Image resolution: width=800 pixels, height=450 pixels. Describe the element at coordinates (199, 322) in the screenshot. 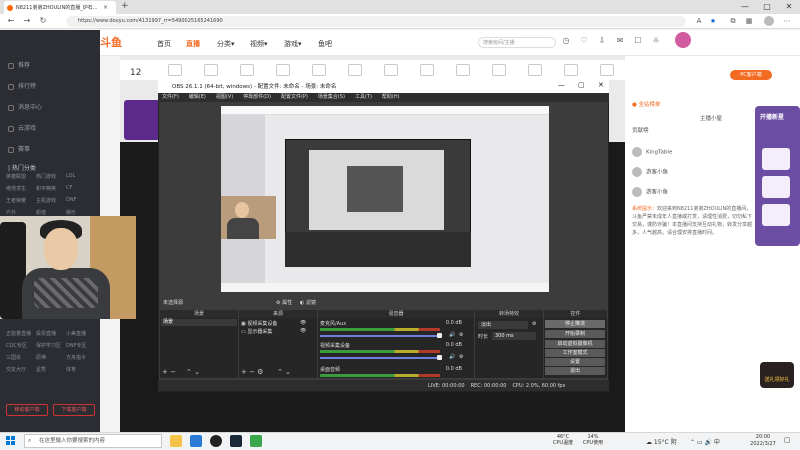

I see `scene-item: 场景` at that location.